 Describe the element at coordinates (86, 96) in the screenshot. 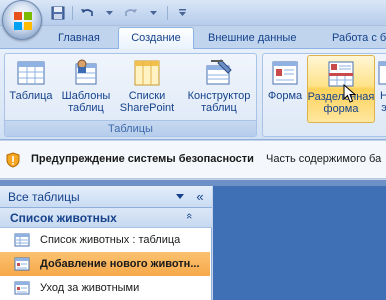

I see `table-templates-label-1: Шаблоны` at that location.